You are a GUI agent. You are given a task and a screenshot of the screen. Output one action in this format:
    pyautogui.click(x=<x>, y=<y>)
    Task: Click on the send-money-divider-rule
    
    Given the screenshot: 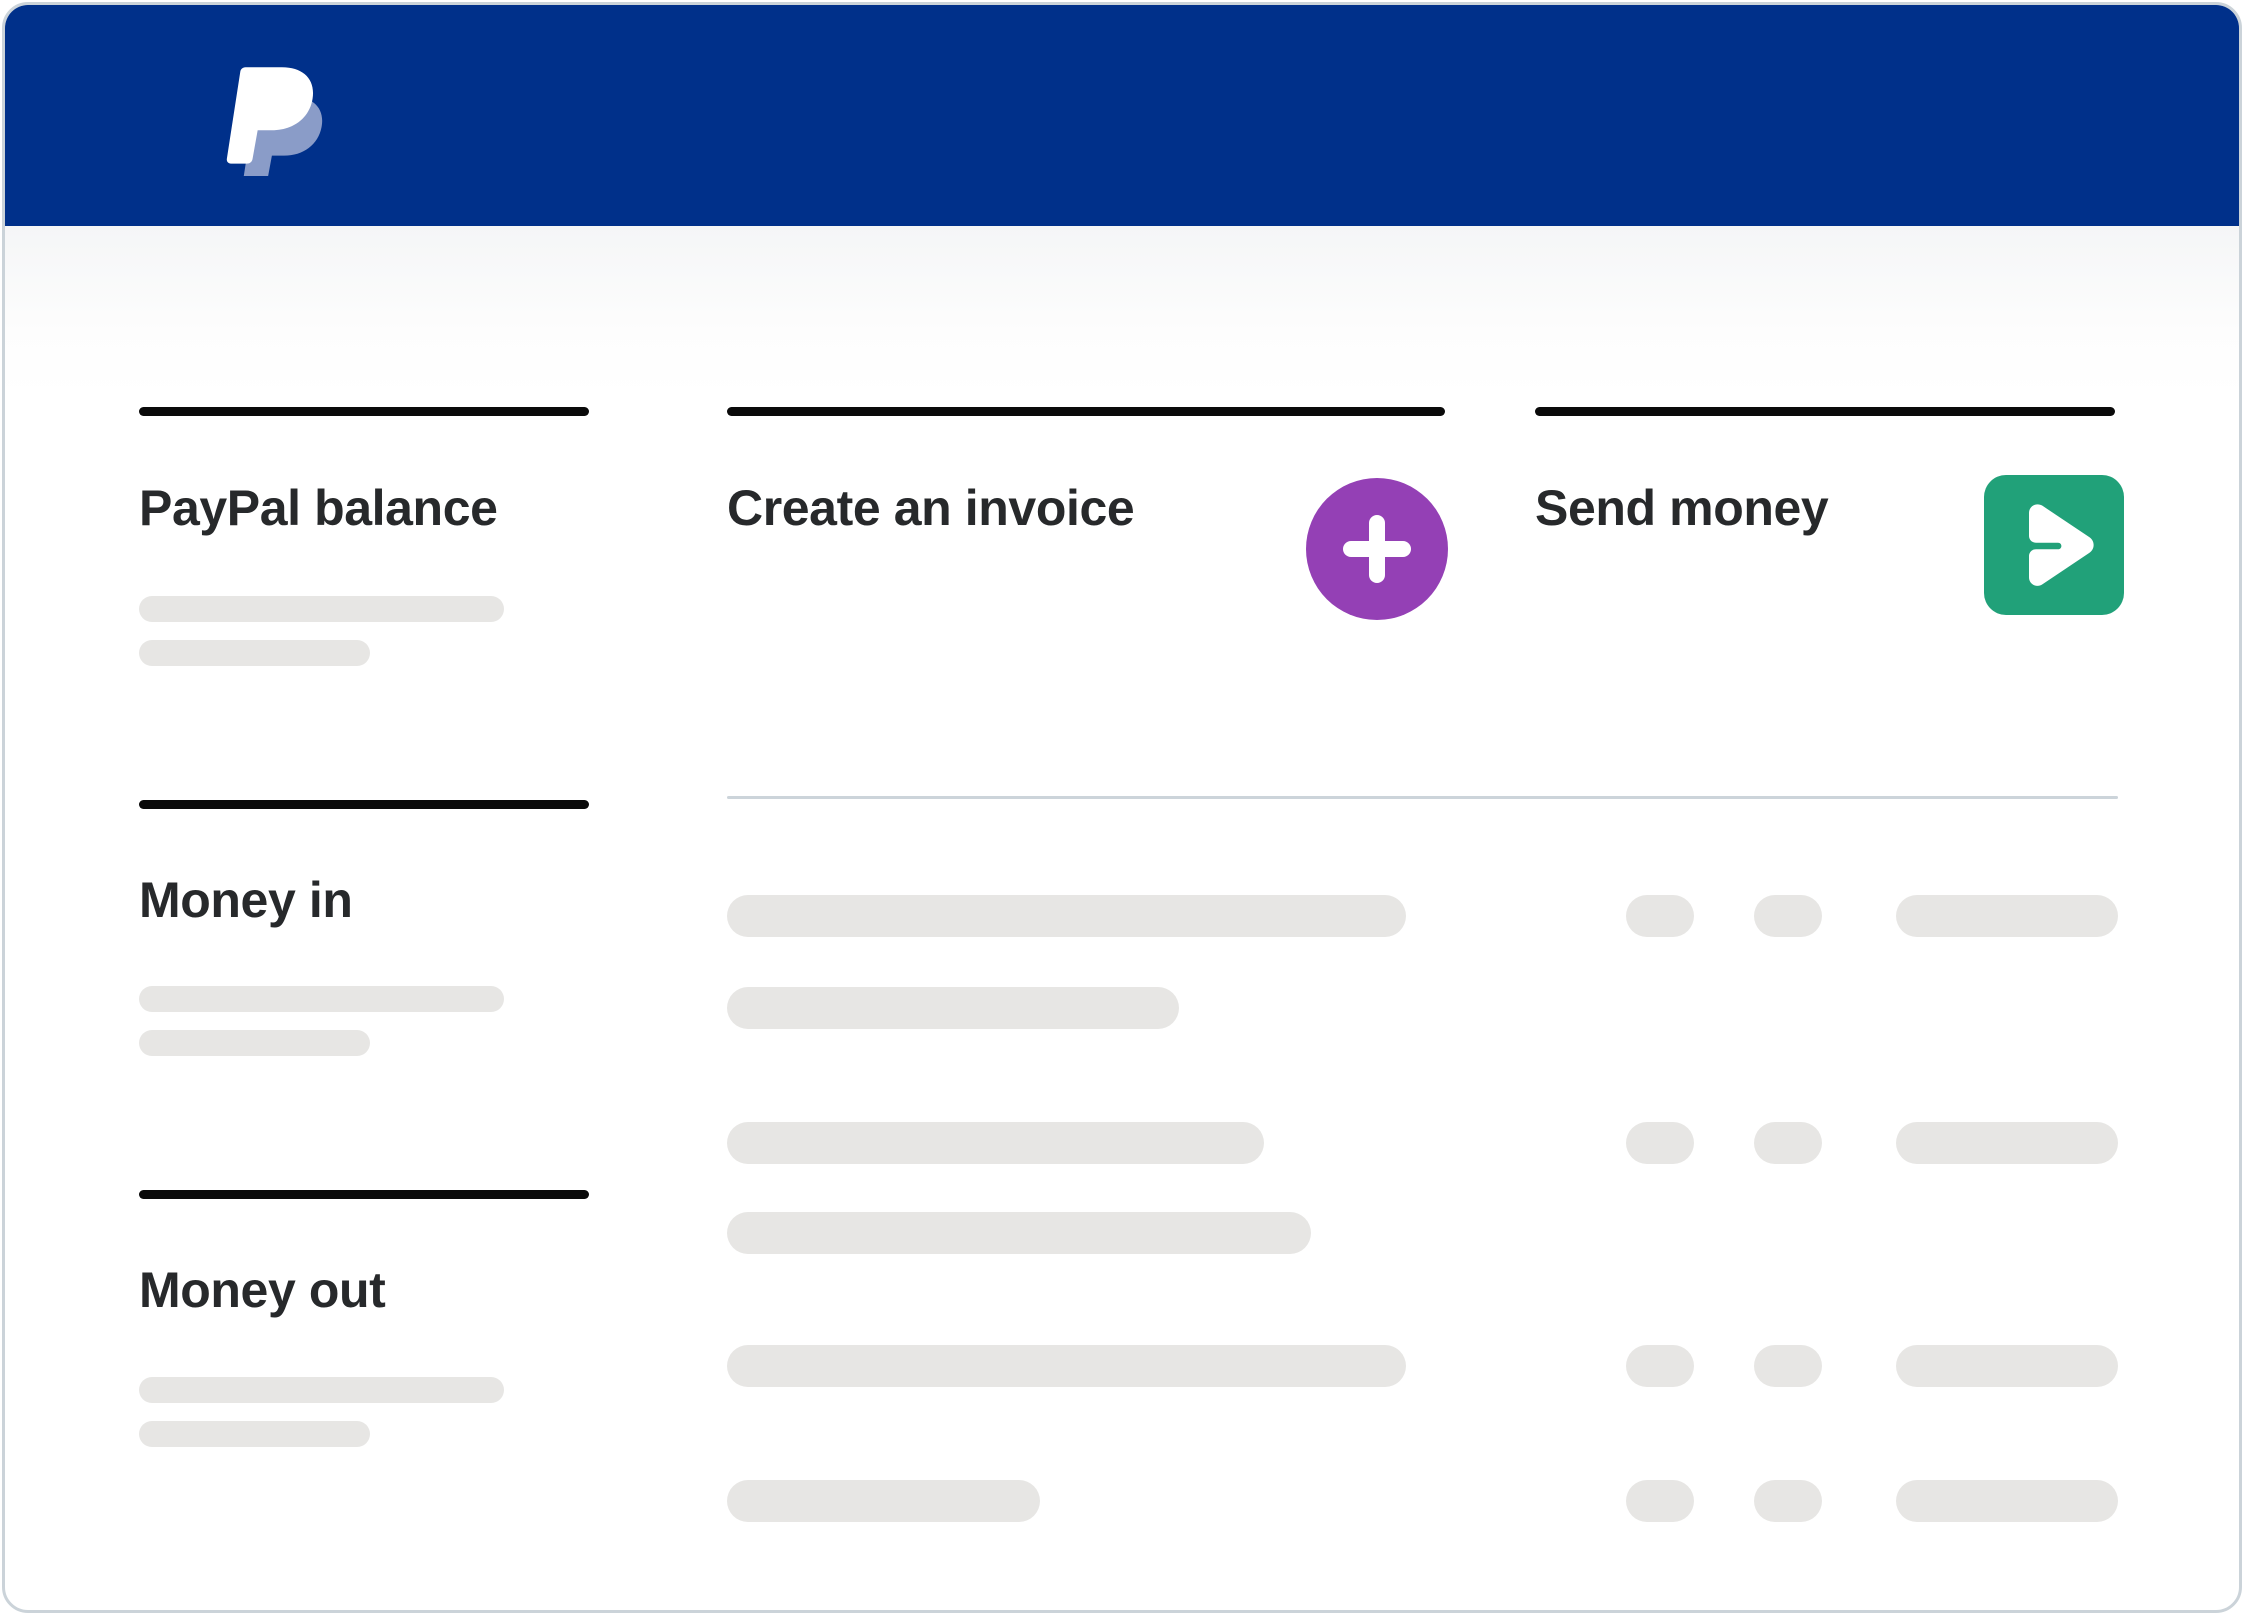 What is the action you would take?
    pyautogui.click(x=1825, y=411)
    